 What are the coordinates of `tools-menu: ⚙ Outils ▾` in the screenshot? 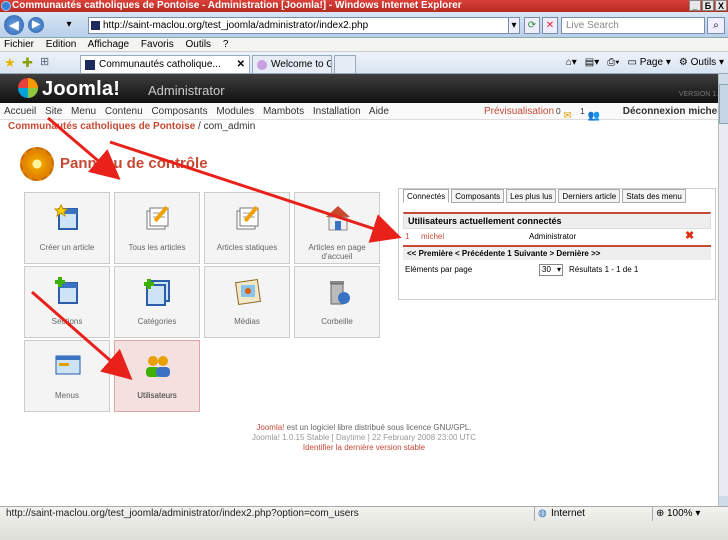 It's located at (701, 62).